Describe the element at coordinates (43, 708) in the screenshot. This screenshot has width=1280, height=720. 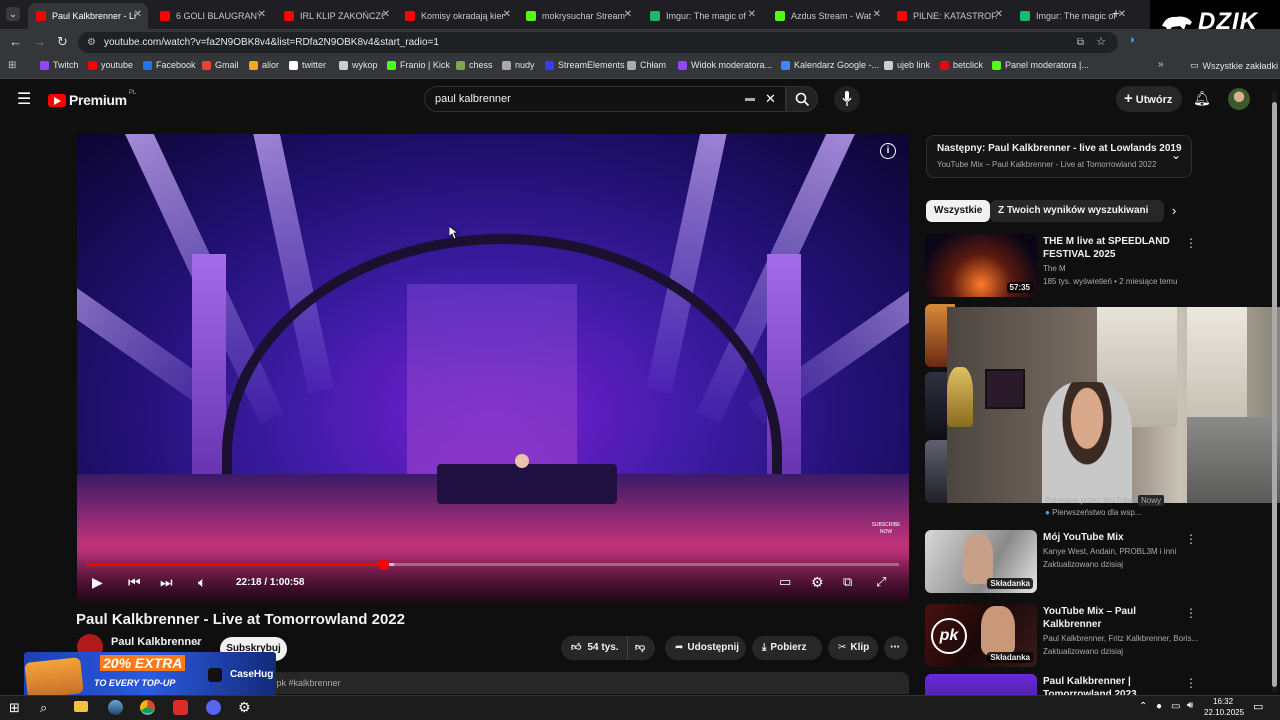
I see `search-icon: ⌕` at that location.